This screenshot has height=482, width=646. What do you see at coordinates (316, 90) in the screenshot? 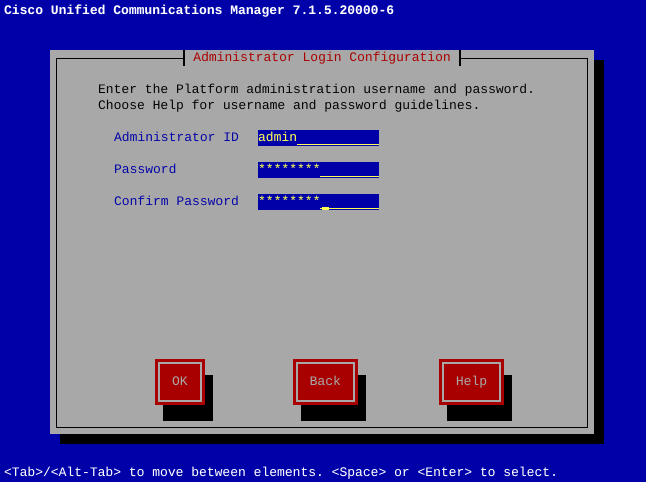
I see `instruction-text: Enter the Platform administration username and password.` at bounding box center [316, 90].